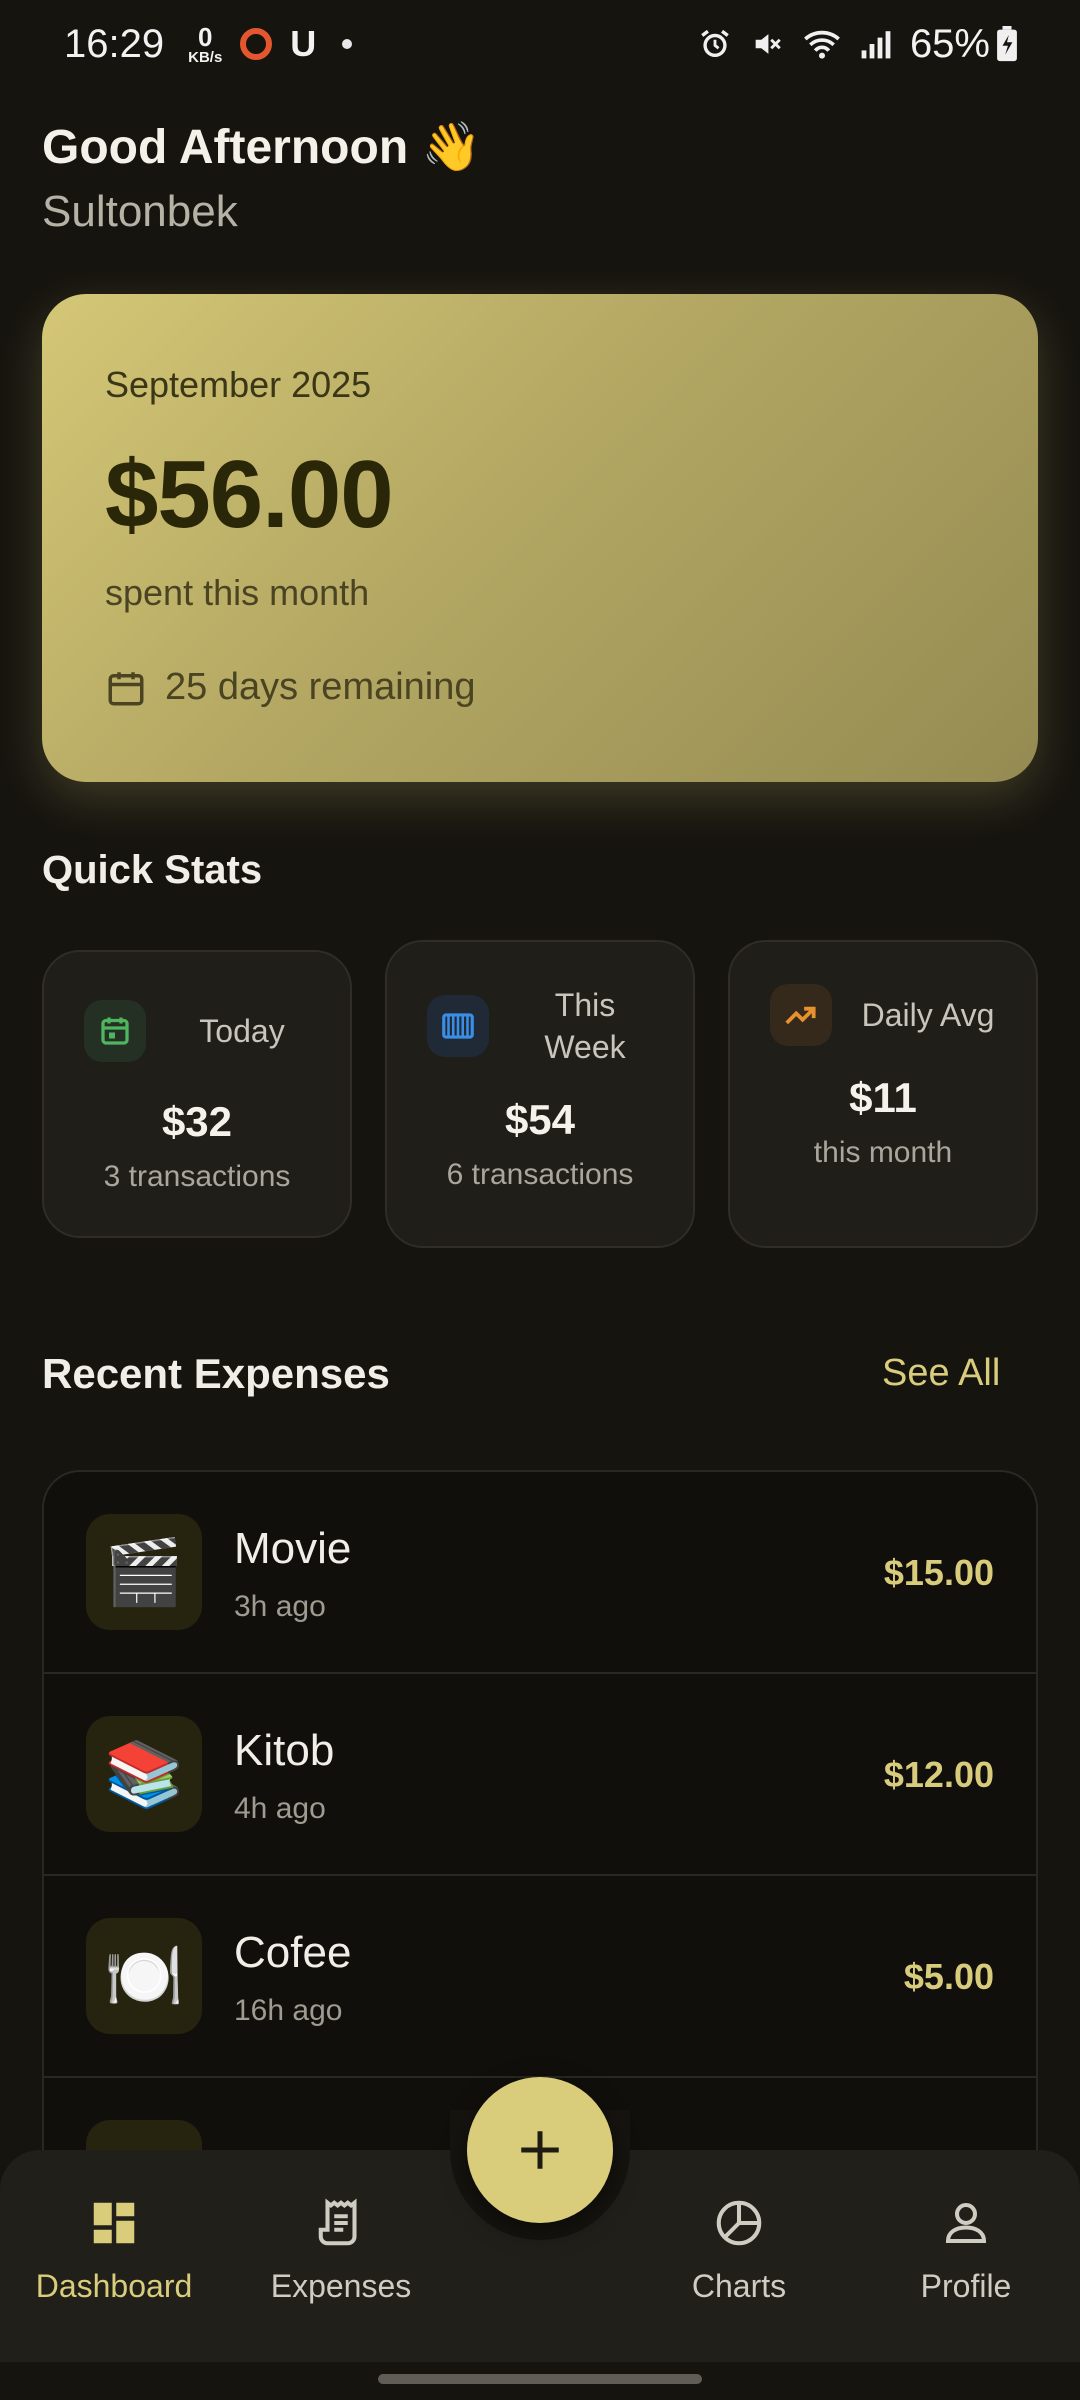 The image size is (1080, 2400). Describe the element at coordinates (114, 43) in the screenshot. I see `status-time: 16:29` at that location.